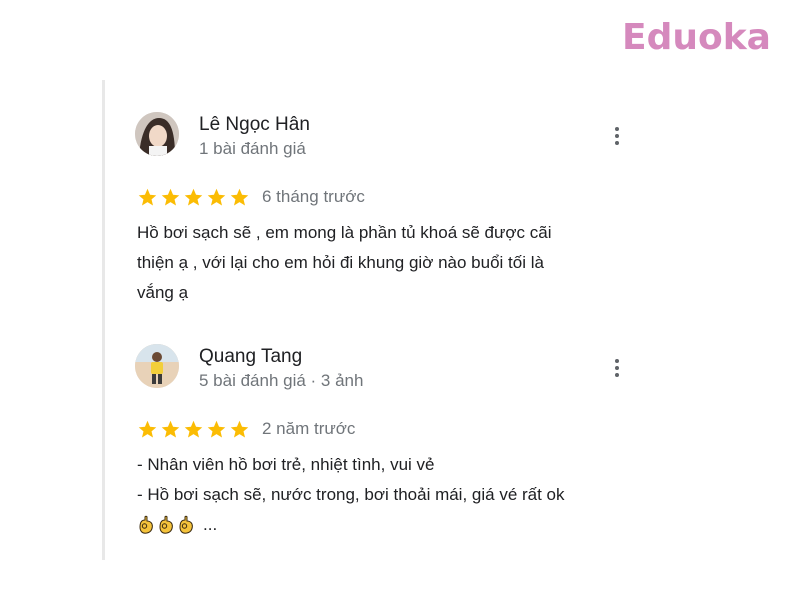 This screenshot has width=800, height=600. I want to click on review-time: 6 tháng trước, so click(313, 196).